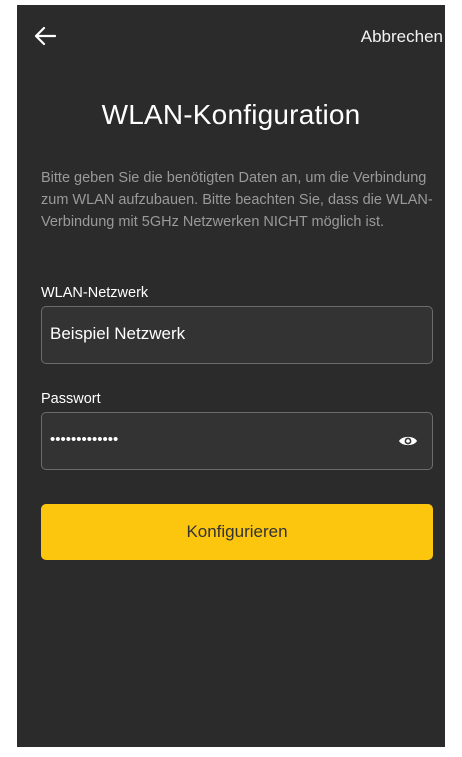 The image size is (462, 757). Describe the element at coordinates (95, 293) in the screenshot. I see `ssid-label: WLAN-Netzwerk` at that location.